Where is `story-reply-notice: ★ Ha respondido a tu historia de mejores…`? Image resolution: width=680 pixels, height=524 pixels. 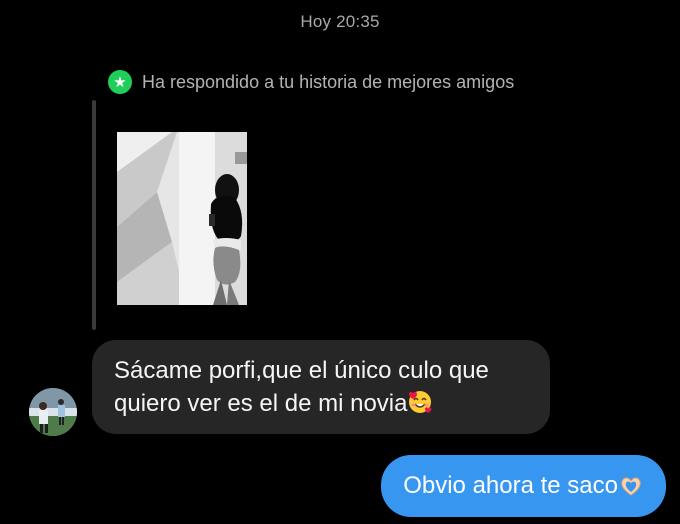
story-reply-notice: ★ Ha respondido a tu historia de mejores… is located at coordinates (311, 82).